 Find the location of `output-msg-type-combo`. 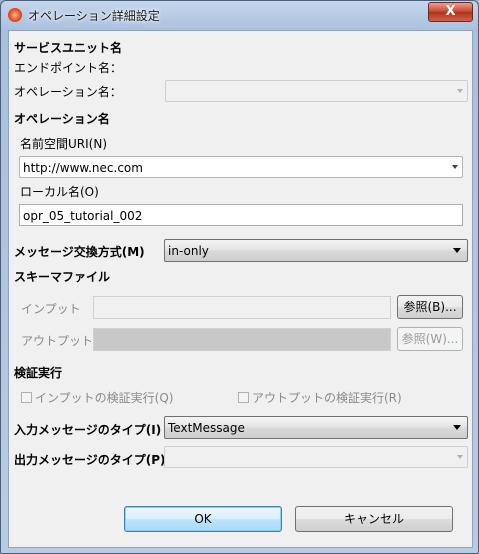

output-msg-type-combo is located at coordinates (316, 457).